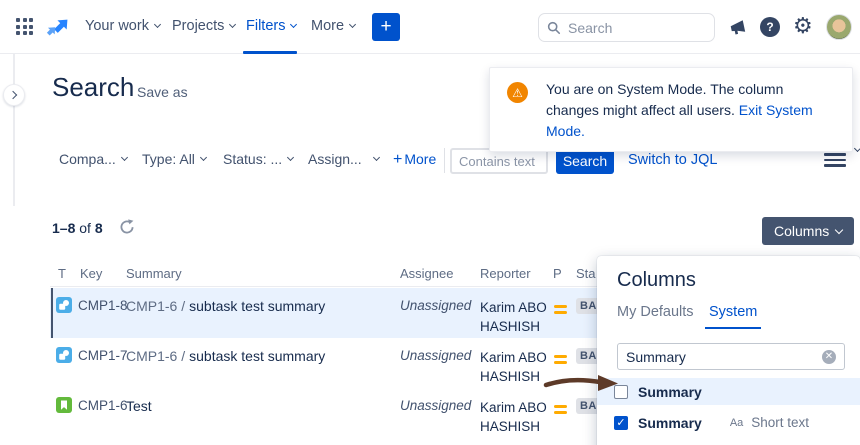 Image resolution: width=860 pixels, height=445 pixels. I want to click on column-option-summary: Summary, so click(728, 391).